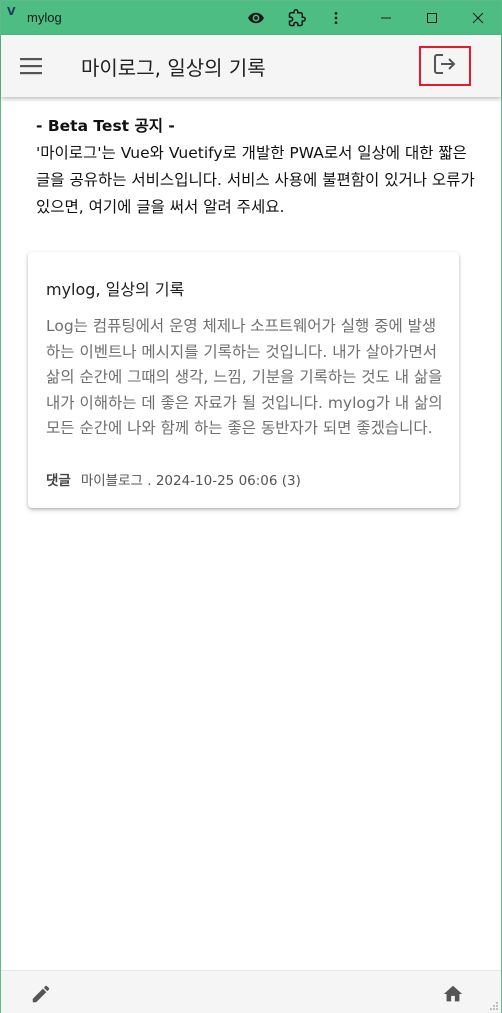  Describe the element at coordinates (11, 11) in the screenshot. I see `app-logo-icon: V` at that location.